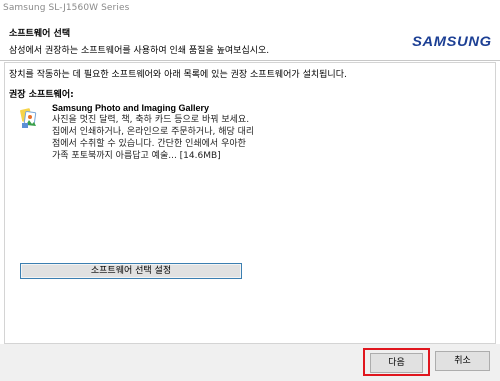 Image resolution: width=500 pixels, height=381 pixels. Describe the element at coordinates (131, 108) in the screenshot. I see `software-name: Samsung Photo and Imaging Gallery` at that location.